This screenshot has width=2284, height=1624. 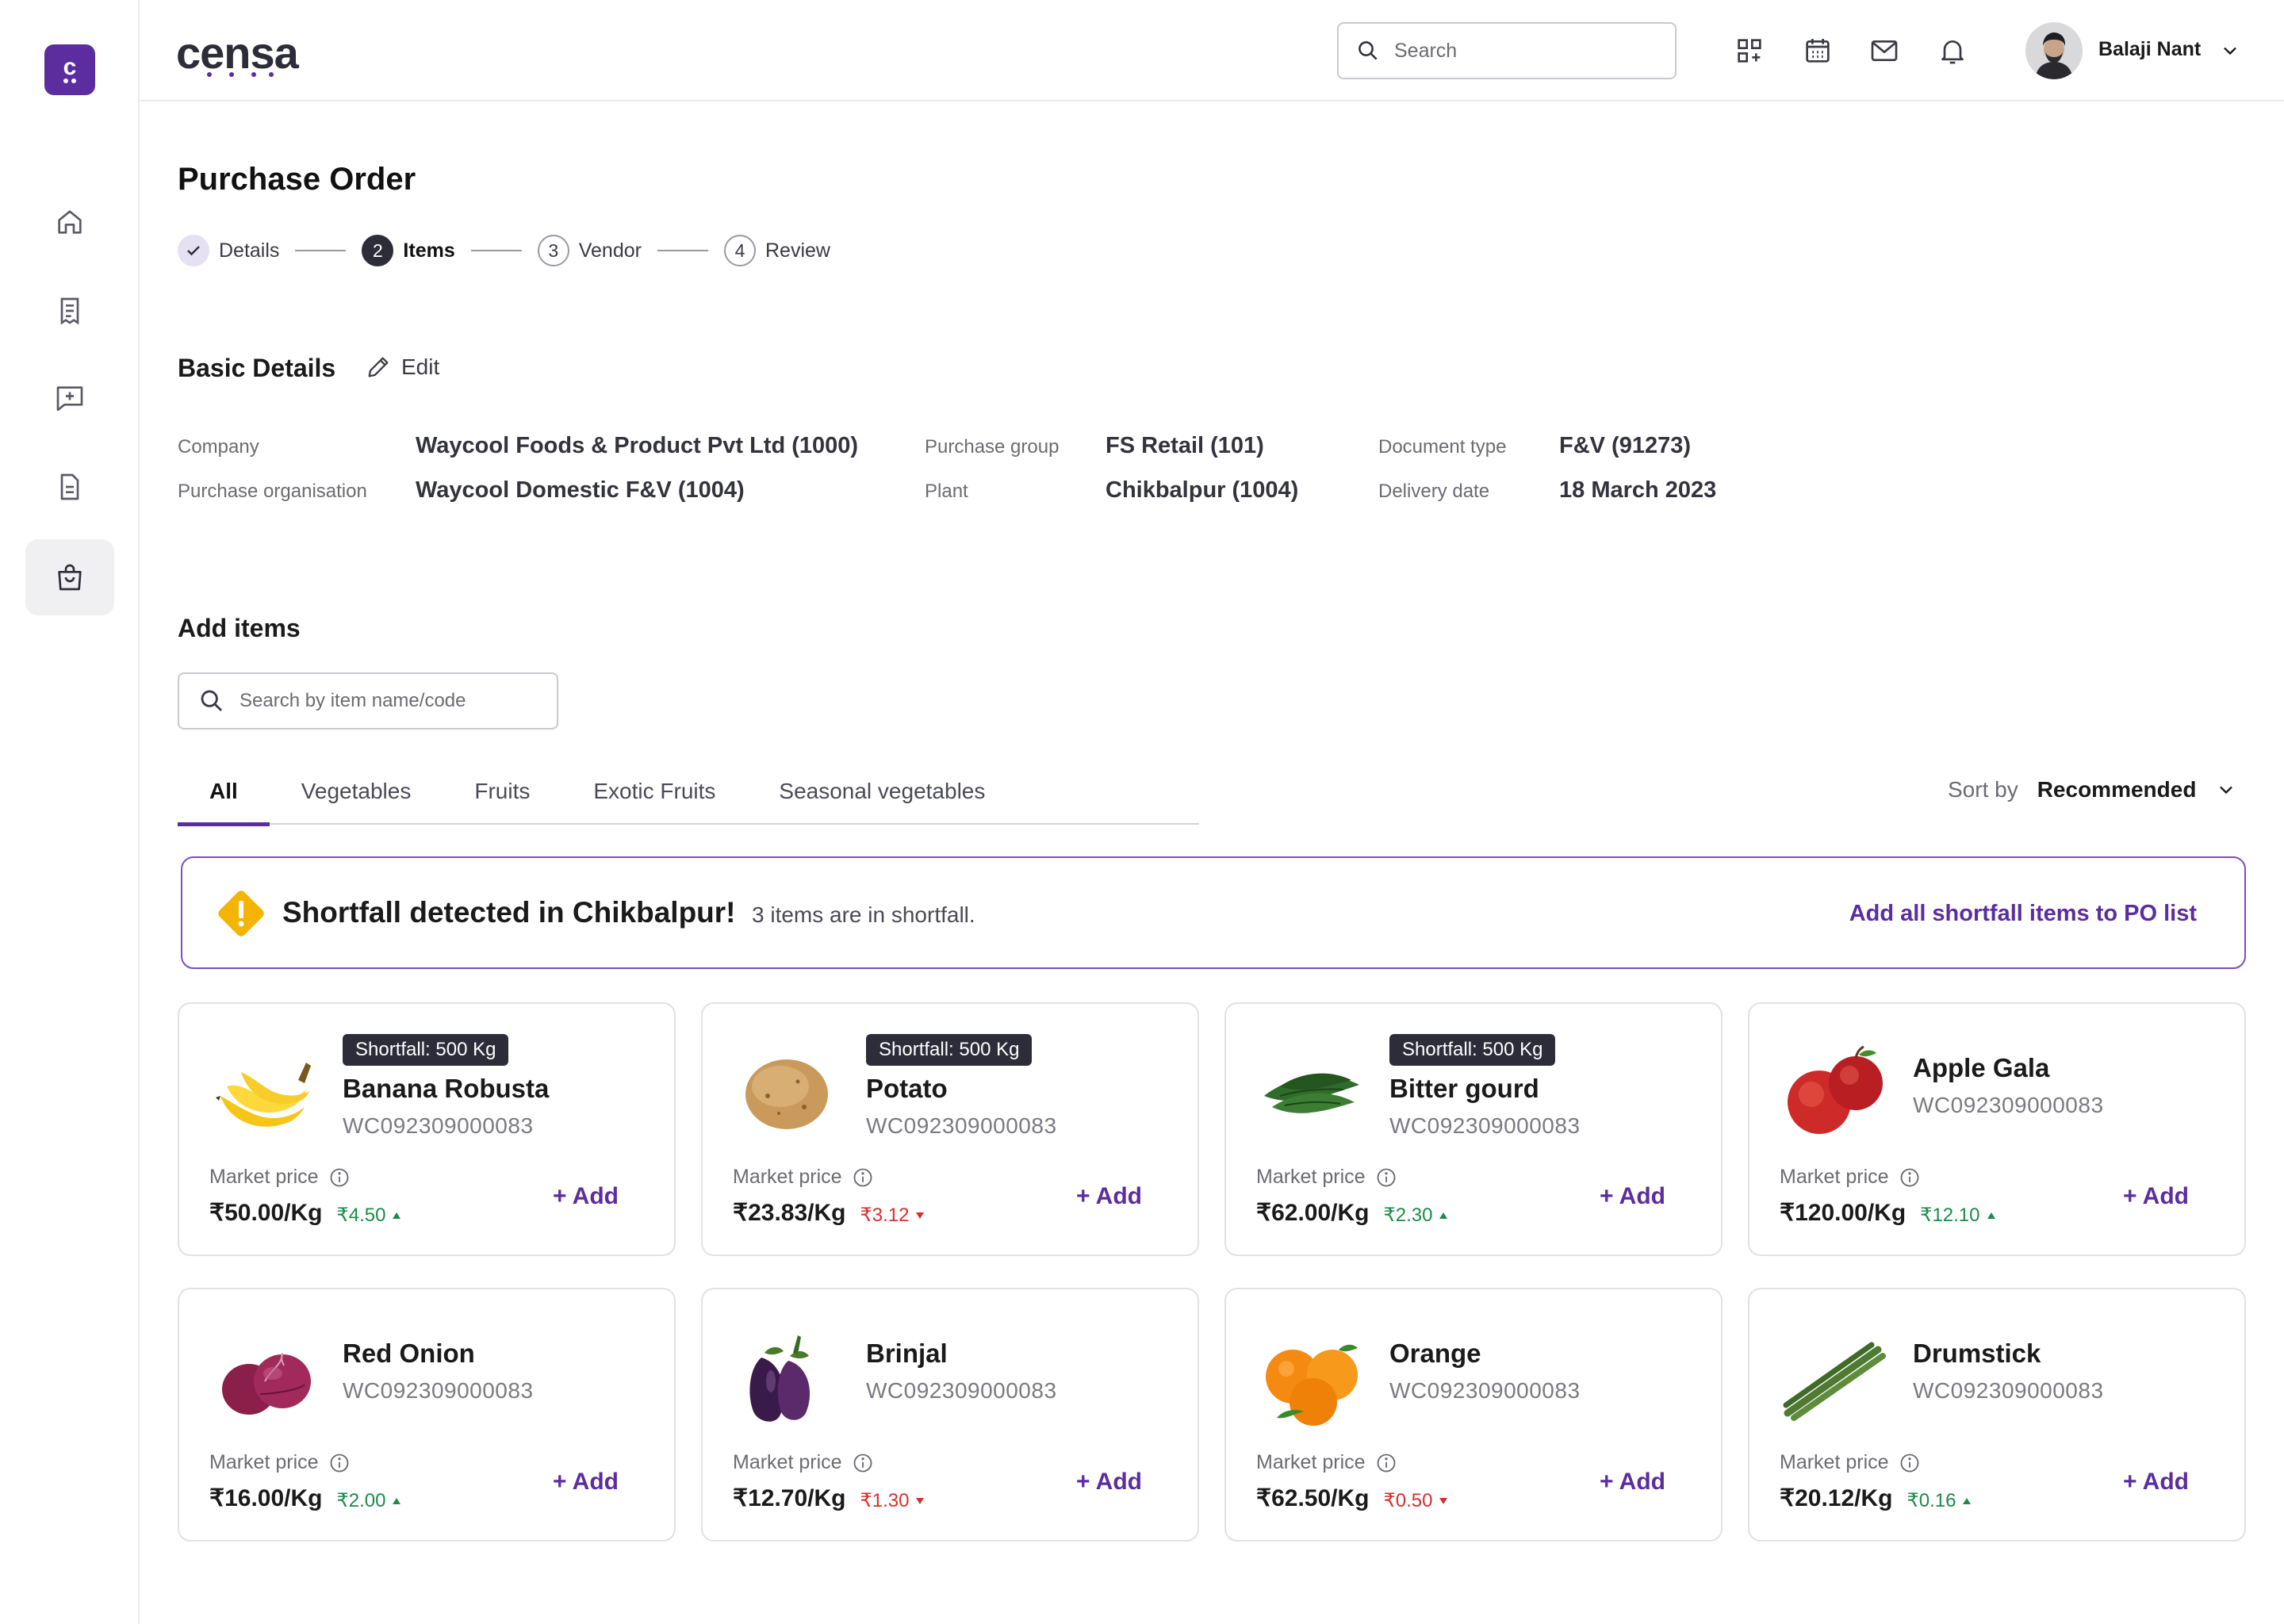 I want to click on step-items: 2 Items, so click(x=408, y=251).